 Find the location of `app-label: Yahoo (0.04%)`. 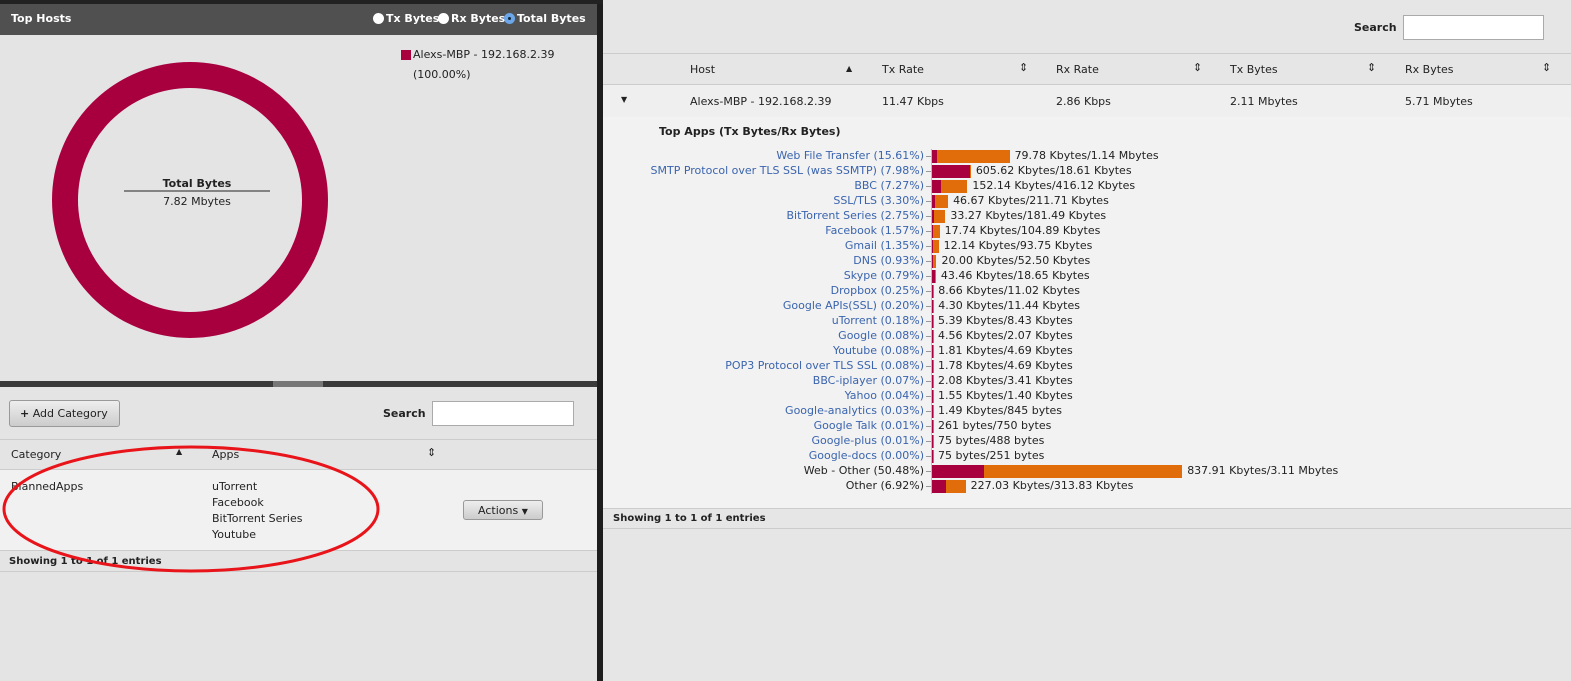

app-label: Yahoo (0.04%) is located at coordinates (884, 395).